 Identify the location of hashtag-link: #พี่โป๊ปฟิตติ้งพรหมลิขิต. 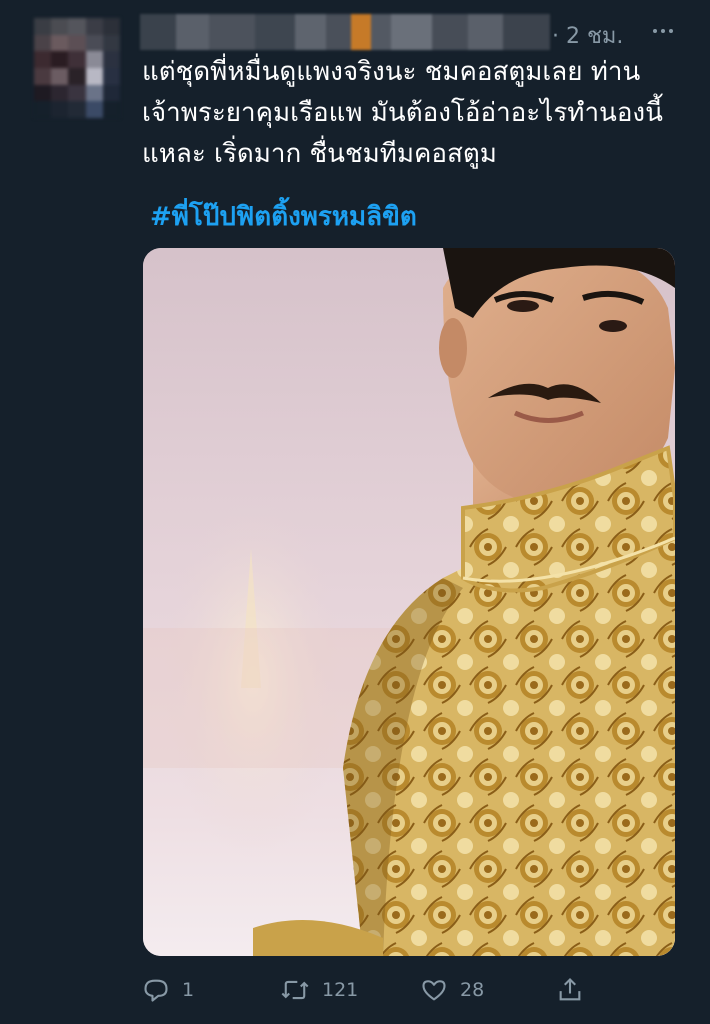
(283, 217).